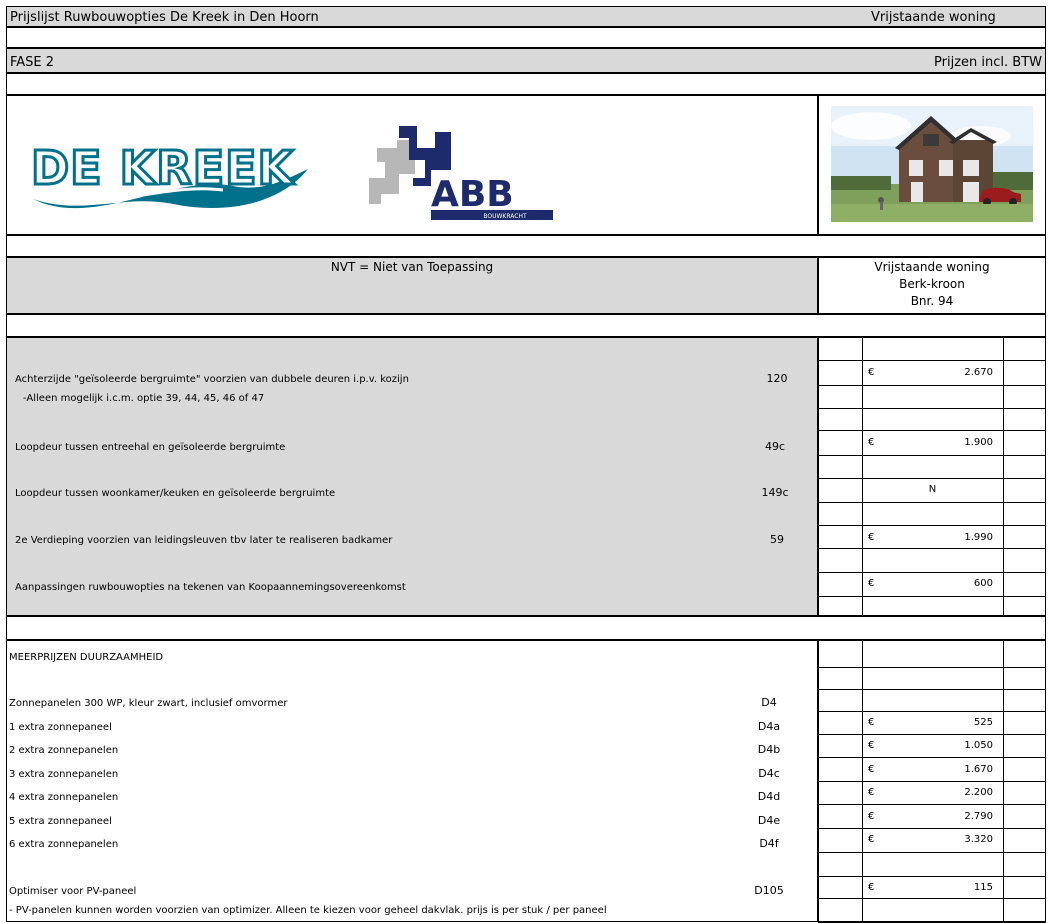 This screenshot has width=1051, height=923. Describe the element at coordinates (978, 816) in the screenshot. I see `price-amount: 2.790` at that location.